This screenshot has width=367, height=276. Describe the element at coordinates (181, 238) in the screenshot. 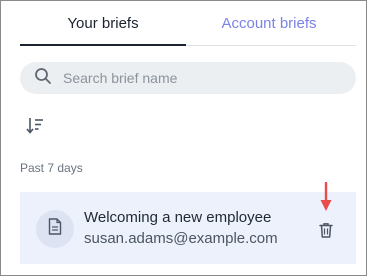

I see `brief-owner-email: susan.adams@example.com` at that location.